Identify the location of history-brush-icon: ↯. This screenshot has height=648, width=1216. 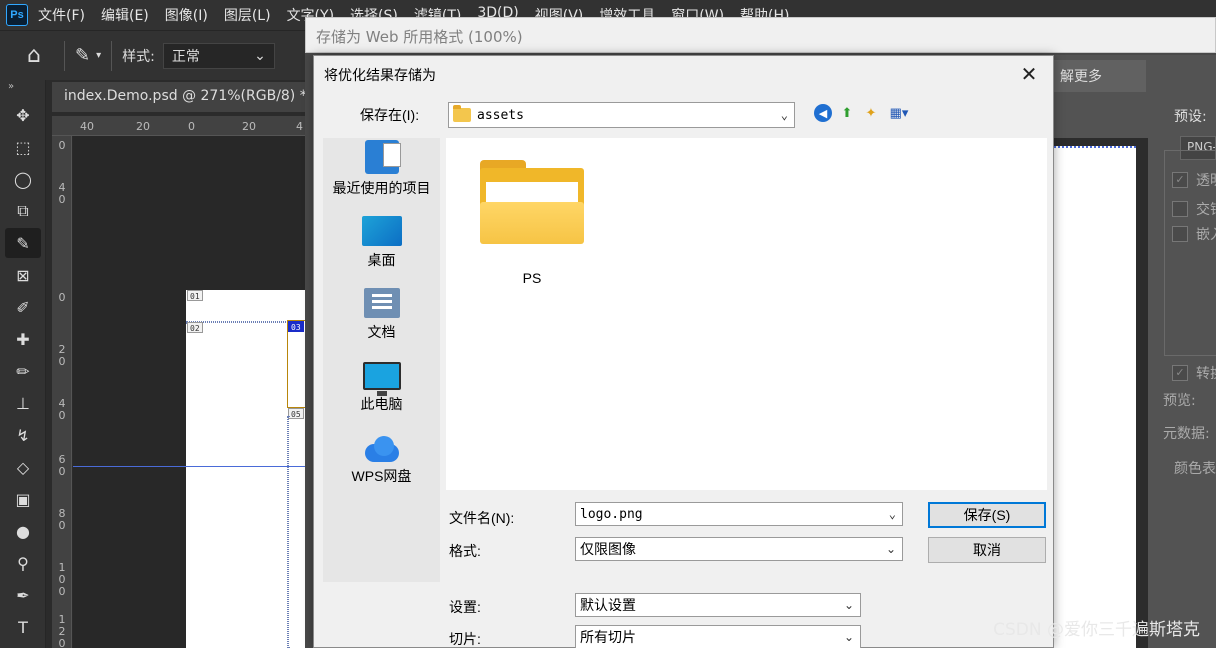
(23, 435).